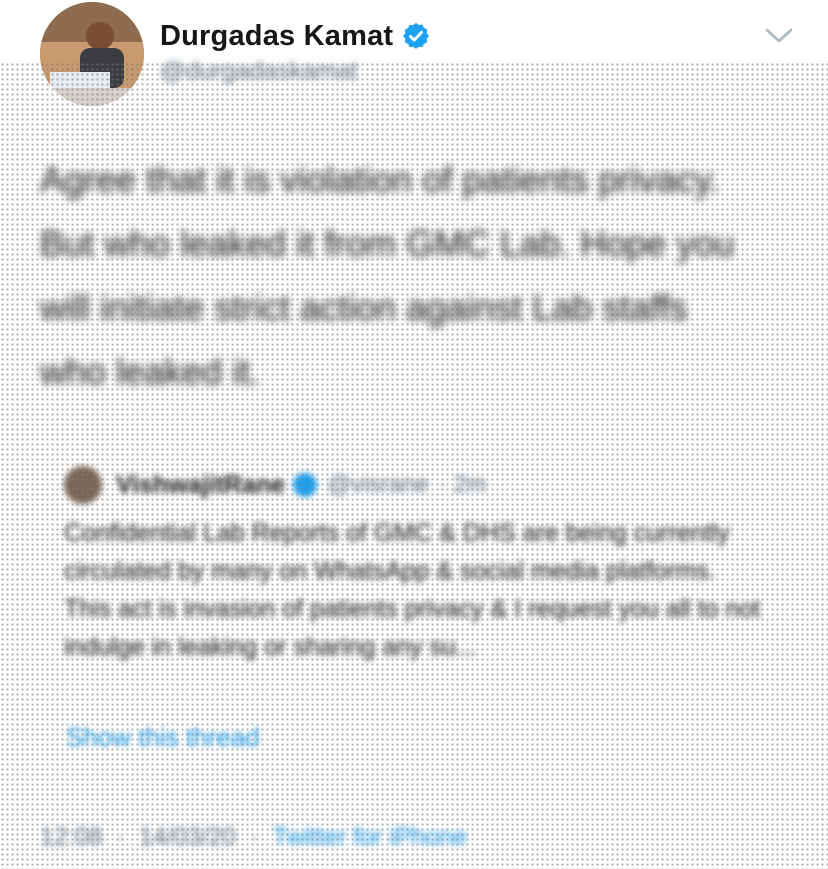 The height and width of the screenshot is (869, 828). I want to click on author-display-name: Durgadas Kamat, so click(276, 36).